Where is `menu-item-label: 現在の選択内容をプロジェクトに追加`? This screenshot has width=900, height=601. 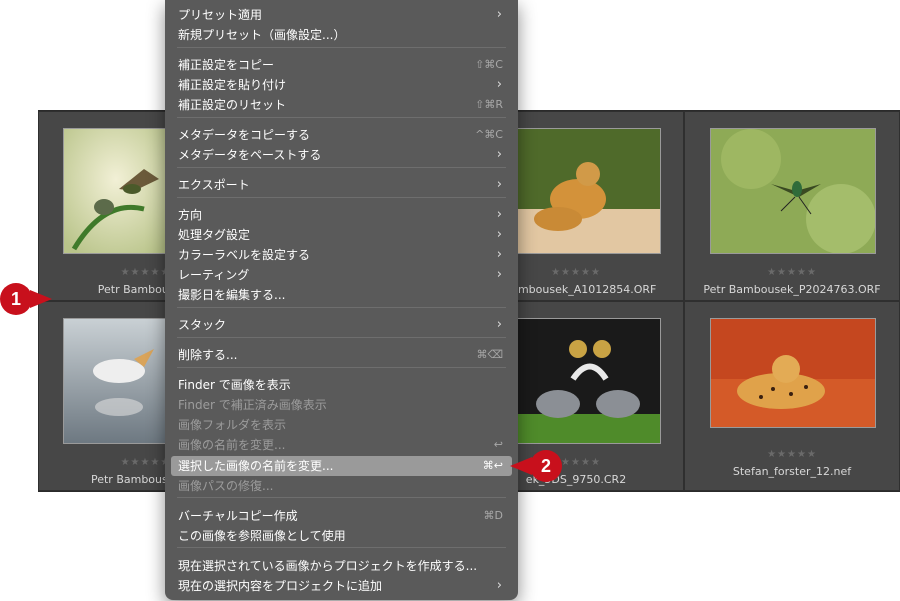
menu-item-label: 現在の選択内容をプロジェクトに追加 is located at coordinates (280, 586).